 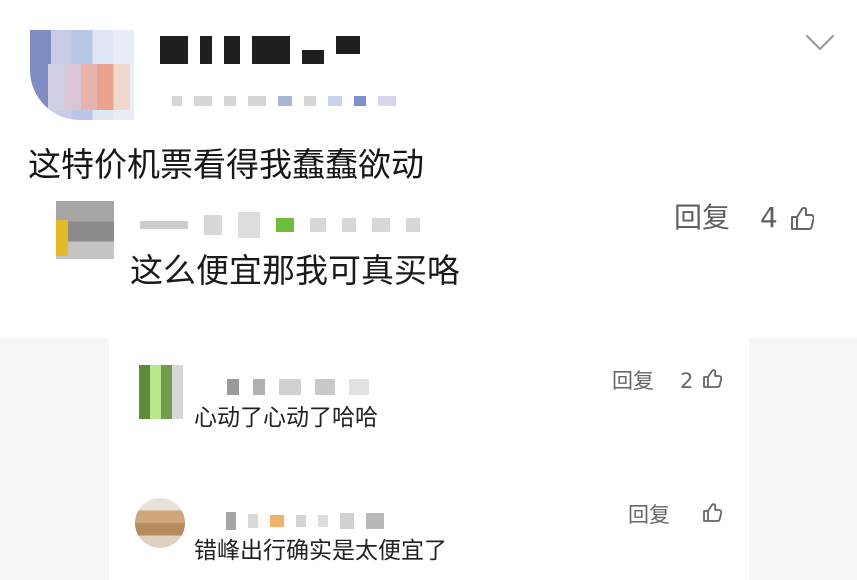 I want to click on comment-meta, so click(x=337, y=101).